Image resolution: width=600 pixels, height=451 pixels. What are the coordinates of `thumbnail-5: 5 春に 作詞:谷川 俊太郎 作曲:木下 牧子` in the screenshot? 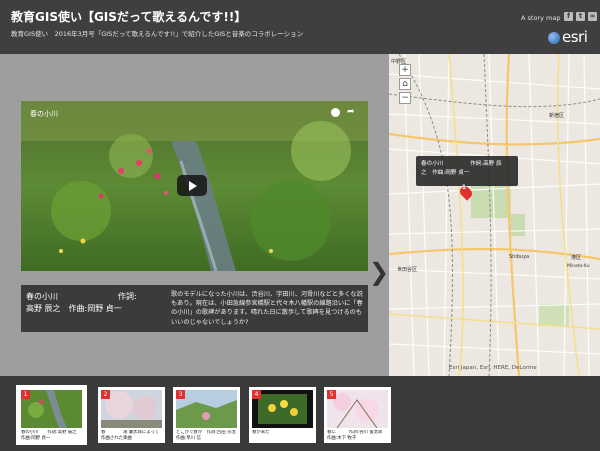 It's located at (357, 415).